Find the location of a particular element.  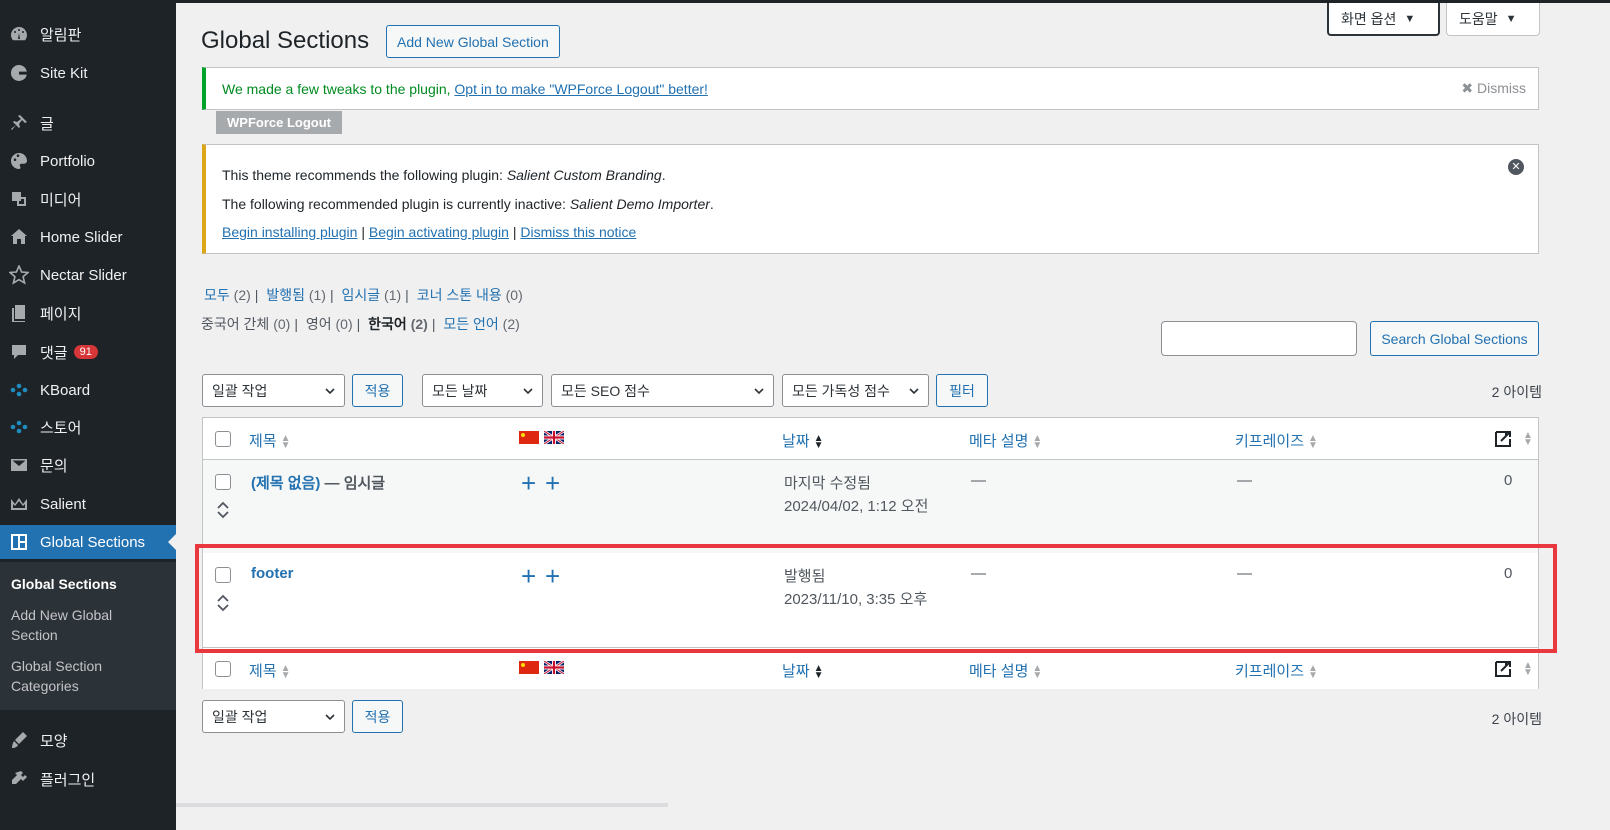

menu-label: 스토어 is located at coordinates (61, 428).